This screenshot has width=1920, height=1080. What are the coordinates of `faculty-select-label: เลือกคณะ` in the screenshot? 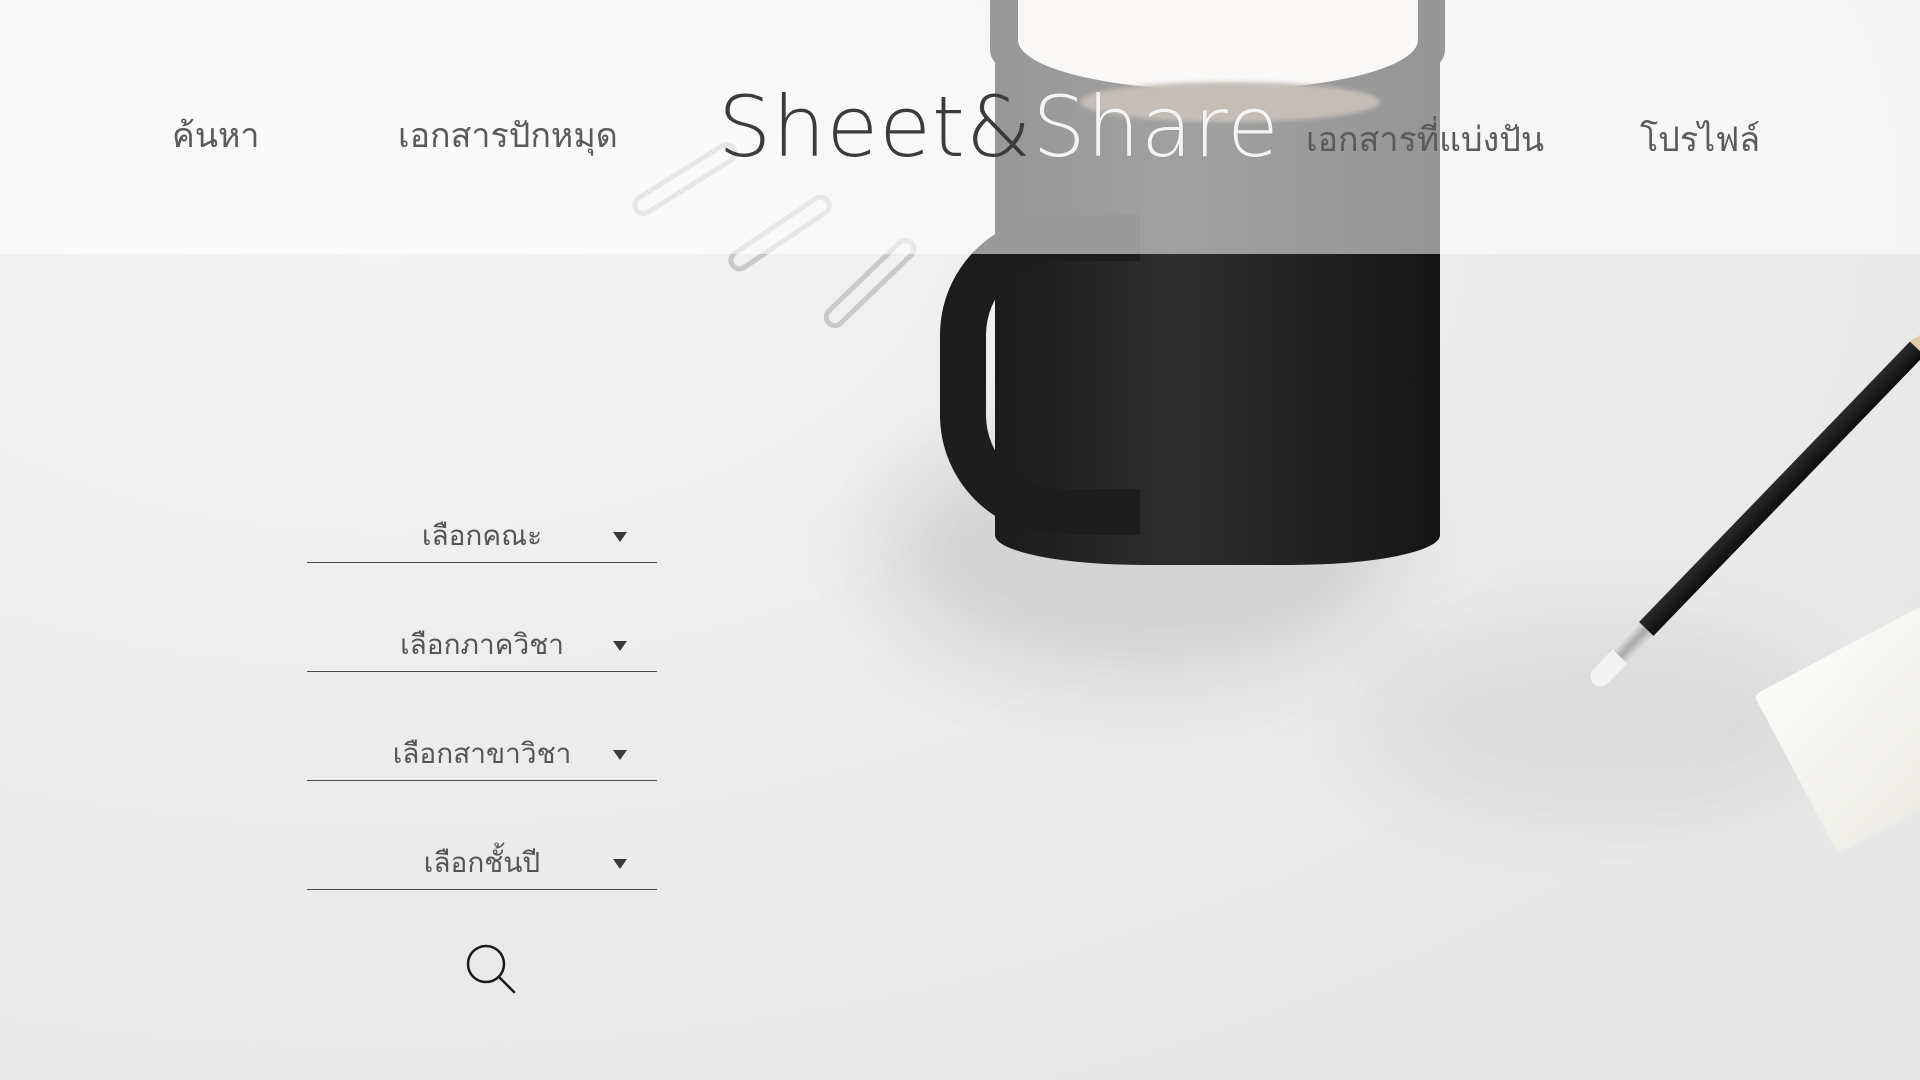 It's located at (482, 535).